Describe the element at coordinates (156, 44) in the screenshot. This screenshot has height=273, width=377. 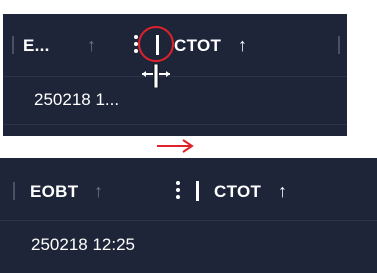
I see `highlight-circle` at that location.